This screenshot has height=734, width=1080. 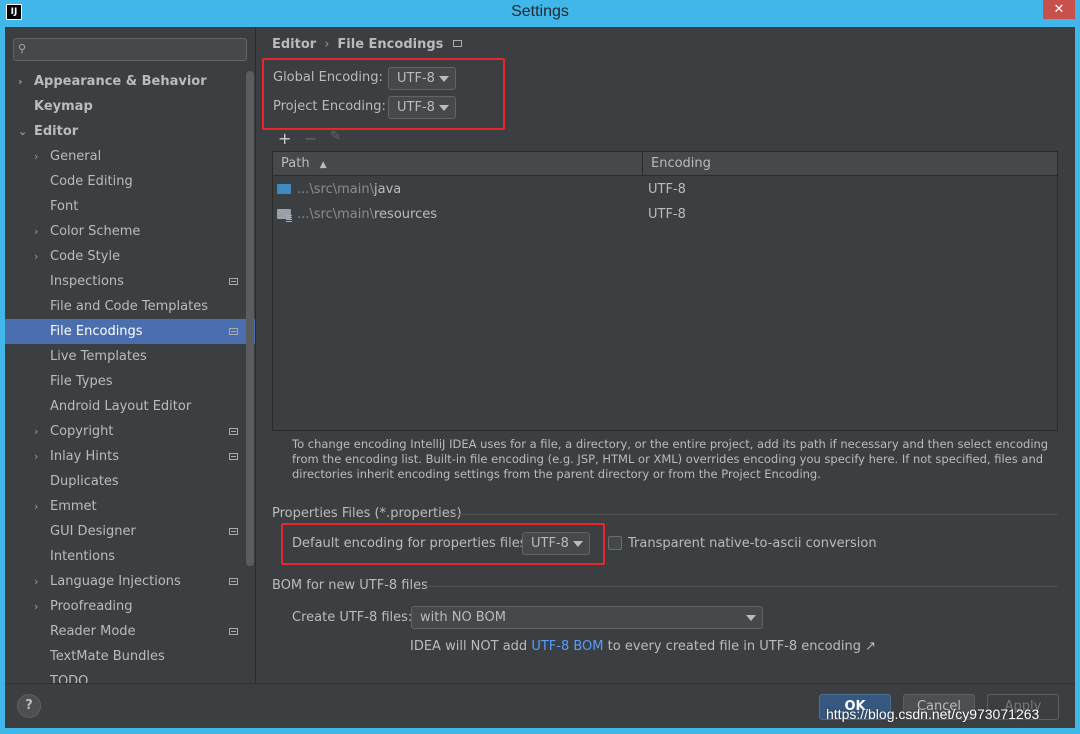 I want to click on sidebar-item-label: Intentions, so click(x=83, y=556).